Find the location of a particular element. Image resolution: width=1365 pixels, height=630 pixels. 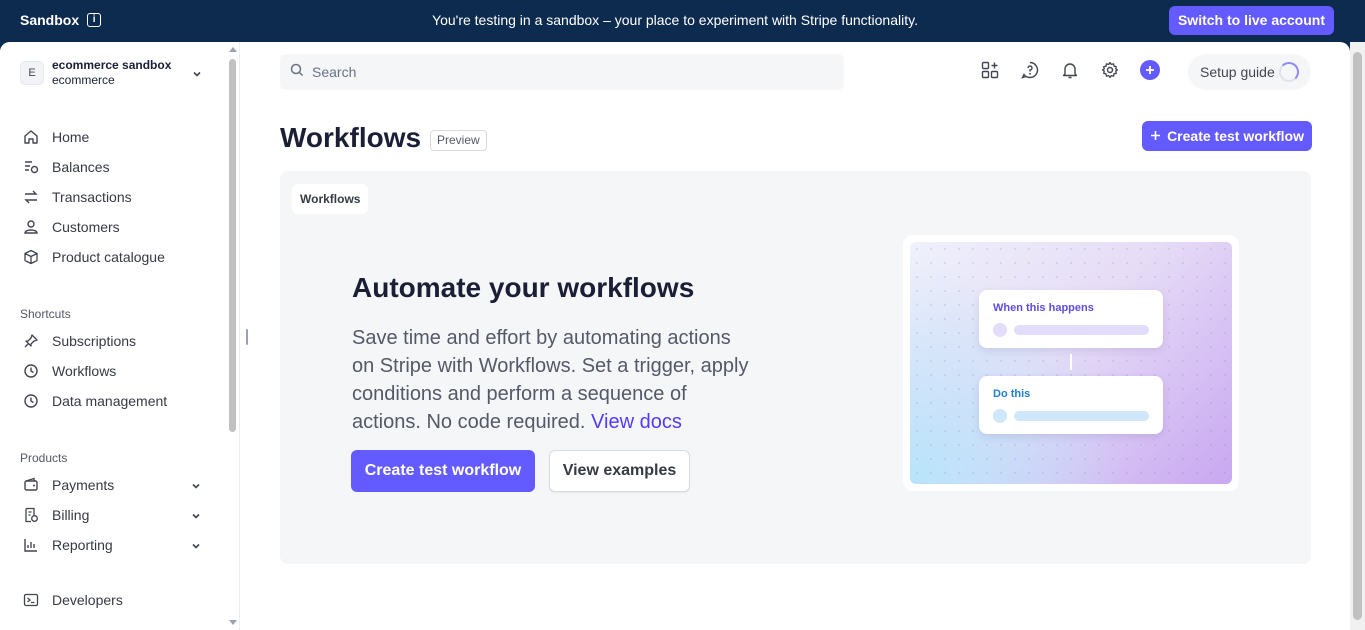

create-plus-icon is located at coordinates (1150, 70).